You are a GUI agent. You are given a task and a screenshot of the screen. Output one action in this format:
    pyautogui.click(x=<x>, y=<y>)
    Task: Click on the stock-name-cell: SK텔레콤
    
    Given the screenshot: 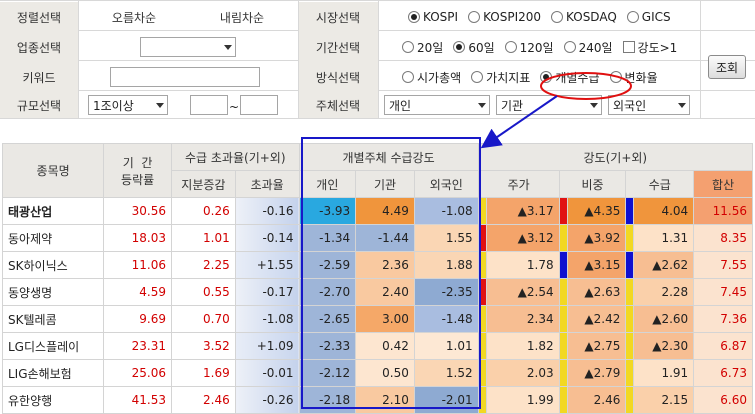 What is the action you would take?
    pyautogui.click(x=53, y=319)
    